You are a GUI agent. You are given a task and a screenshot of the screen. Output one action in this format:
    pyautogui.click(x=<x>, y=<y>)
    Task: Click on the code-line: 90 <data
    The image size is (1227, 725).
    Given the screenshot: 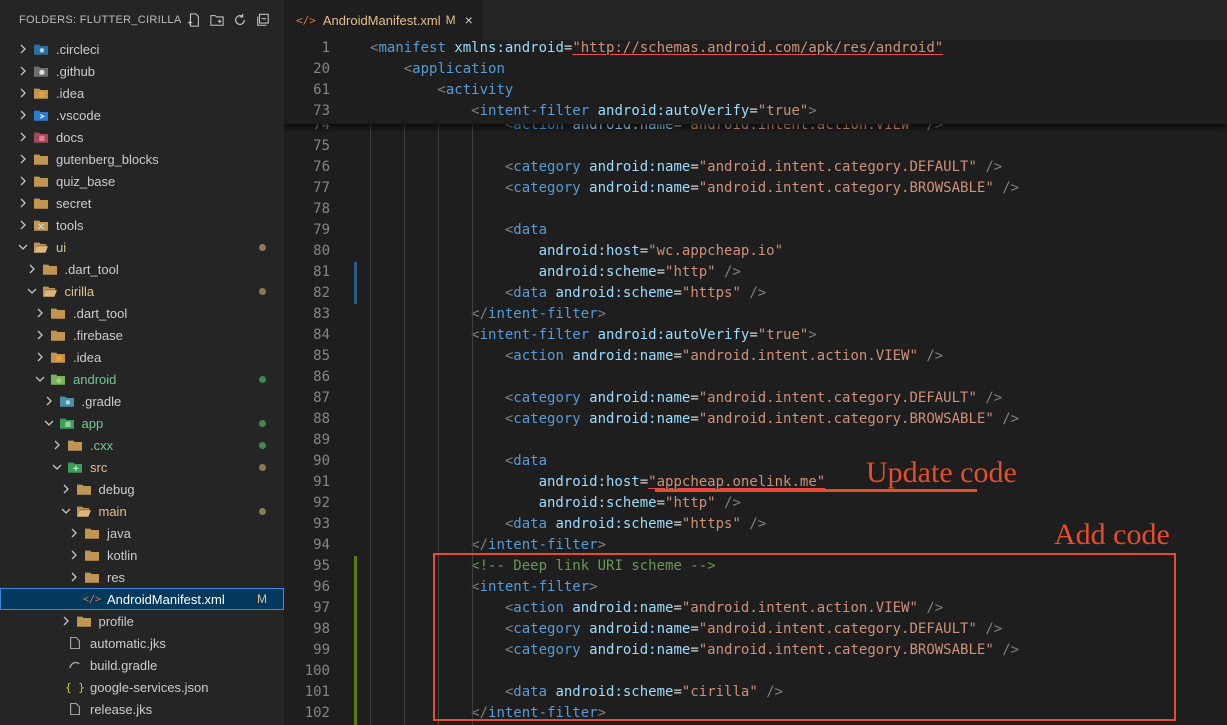 What is the action you would take?
    pyautogui.click(x=755, y=461)
    